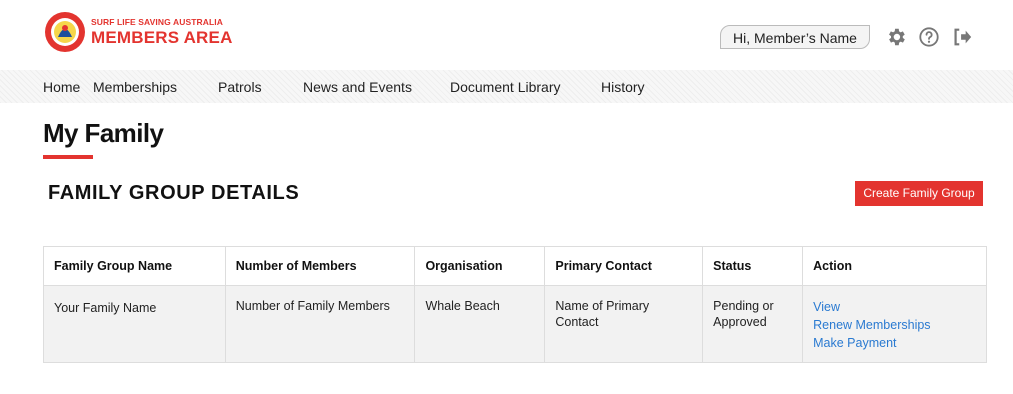  What do you see at coordinates (795, 37) in the screenshot?
I see `user-greeting: Hi, Member’s Name` at bounding box center [795, 37].